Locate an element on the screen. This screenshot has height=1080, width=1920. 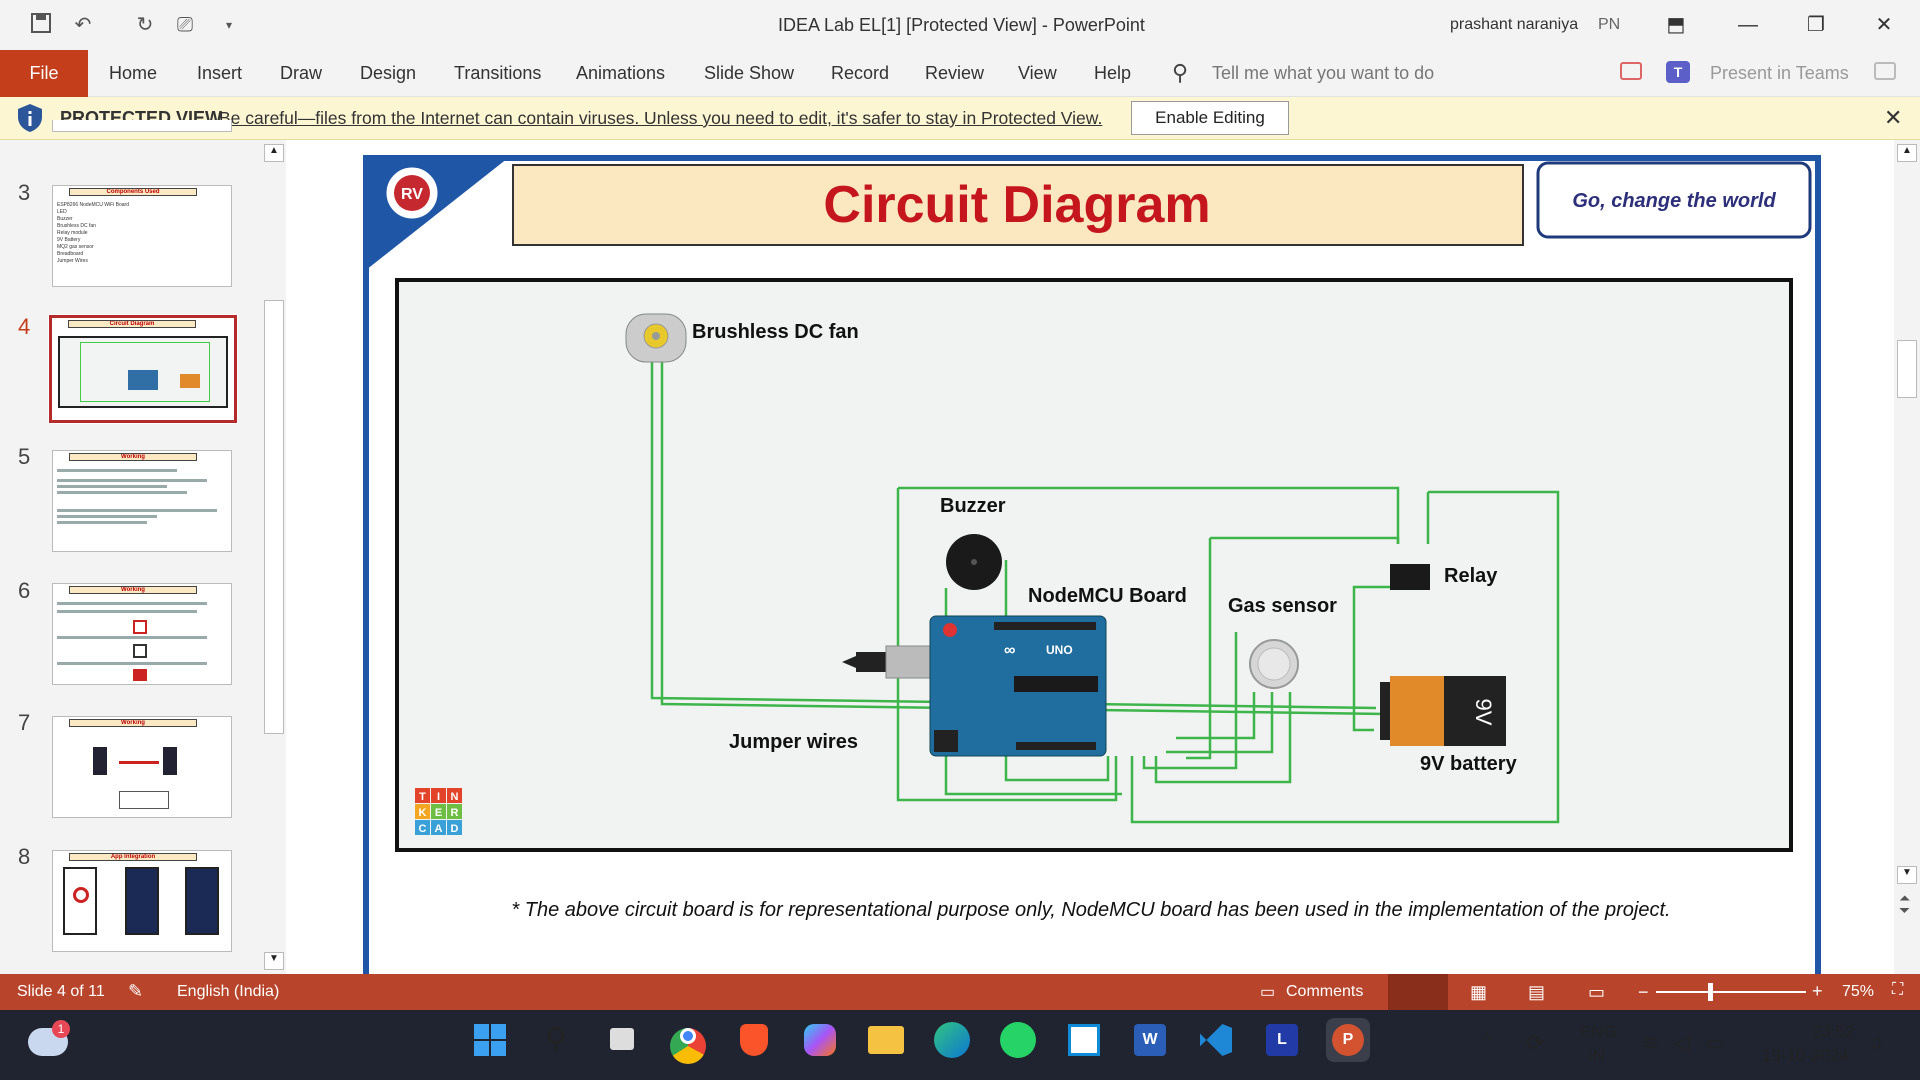
share-icon is located at coordinates (1885, 71).